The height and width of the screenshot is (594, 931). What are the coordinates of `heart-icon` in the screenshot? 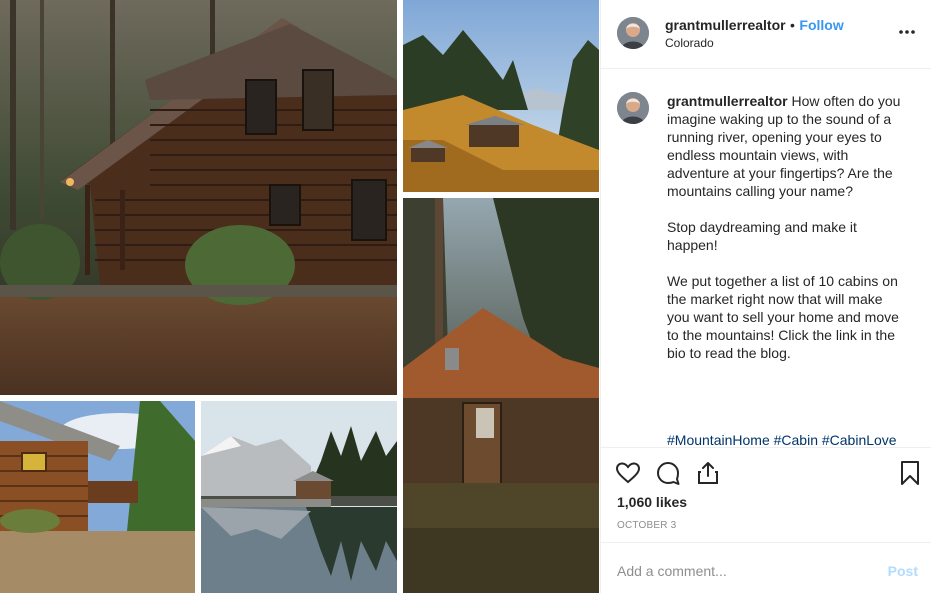 It's located at (628, 473).